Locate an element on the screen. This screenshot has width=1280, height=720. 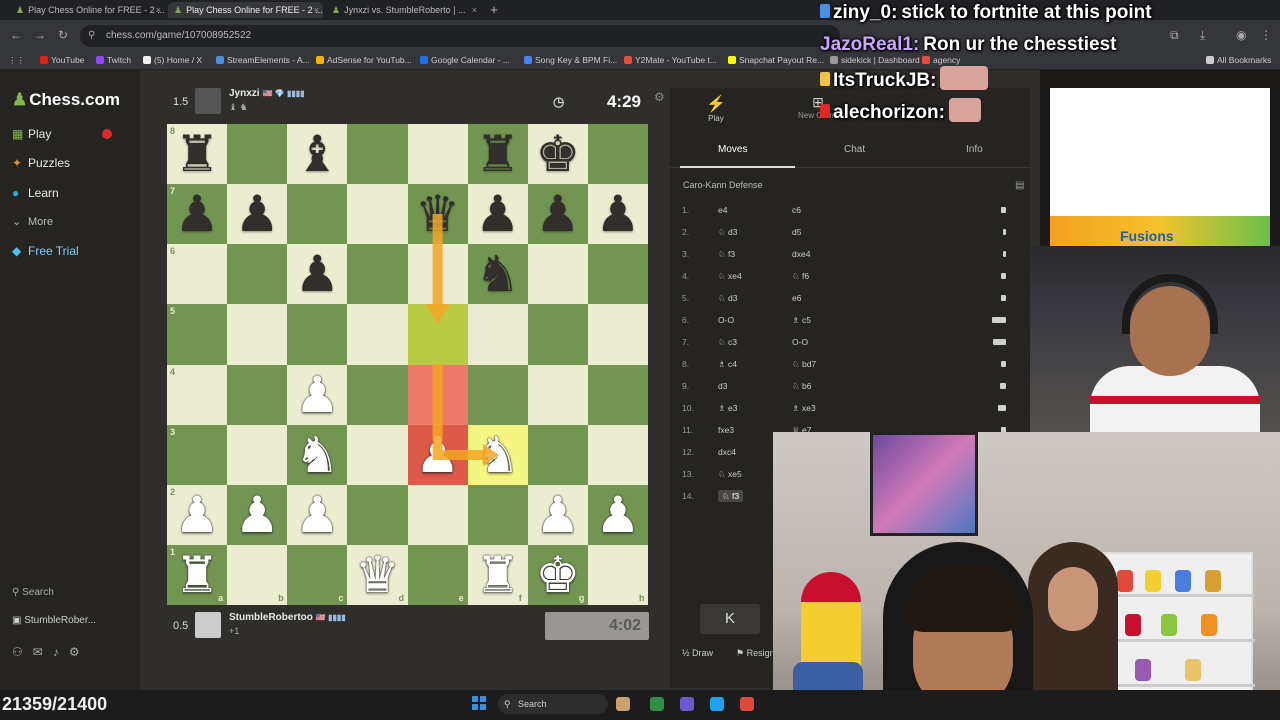
draw-button: ½ Draw is located at coordinates (697, 653).